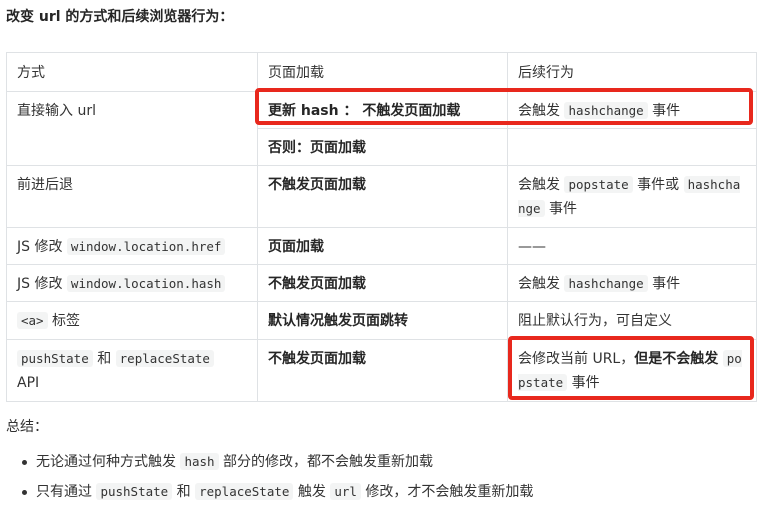 This screenshot has height=510, width=762. Describe the element at coordinates (382, 147) in the screenshot. I see `cell-load: 否则：页面加载` at that location.